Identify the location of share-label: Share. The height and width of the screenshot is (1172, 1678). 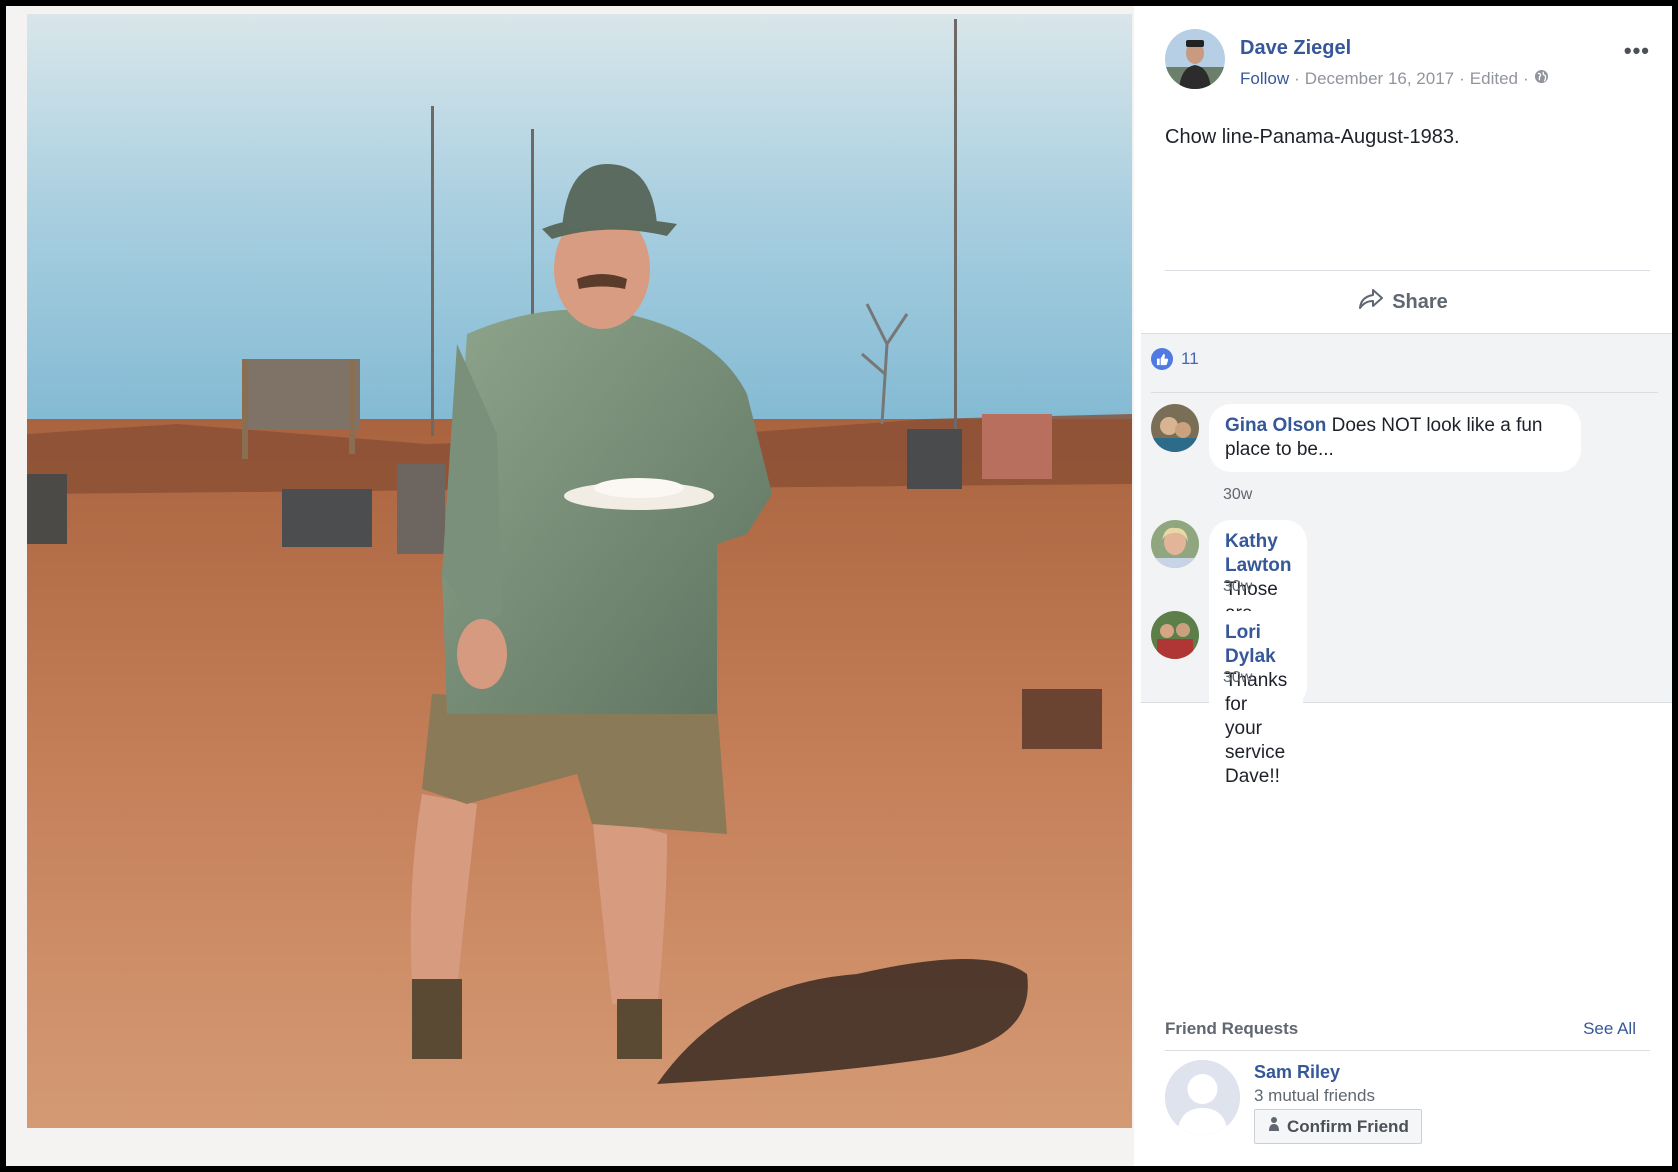
(1420, 301).